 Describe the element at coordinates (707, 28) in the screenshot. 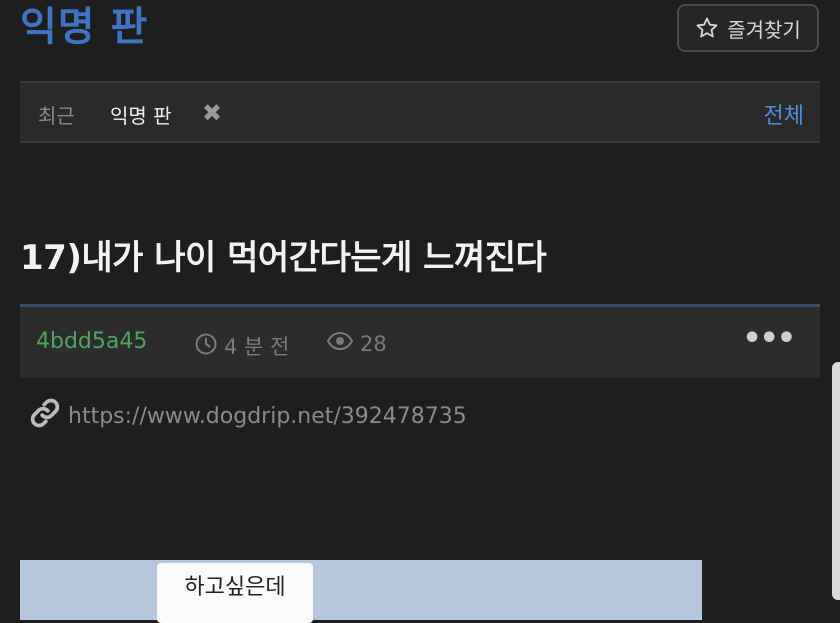

I see `star-outline-icon` at that location.